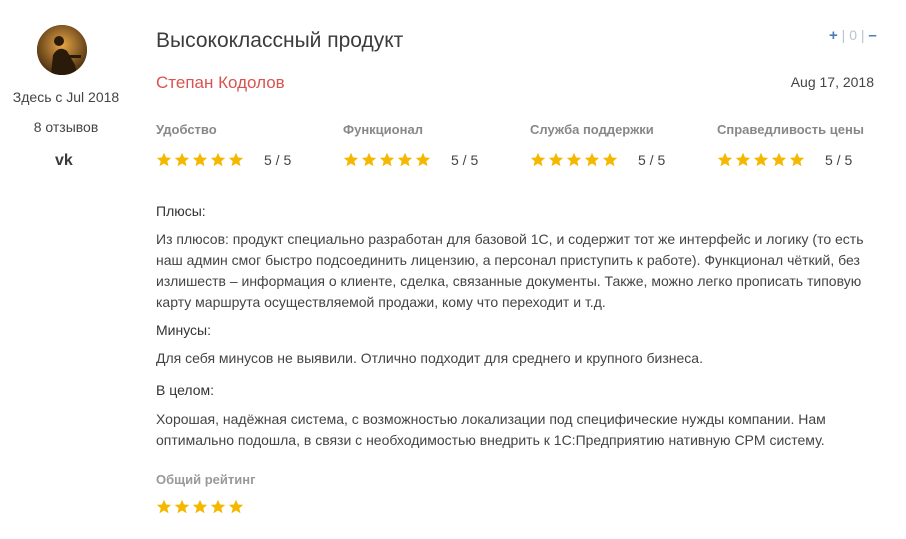 Image resolution: width=906 pixels, height=539 pixels. I want to click on overall-rating-label: Общий рейтинг, so click(206, 479).